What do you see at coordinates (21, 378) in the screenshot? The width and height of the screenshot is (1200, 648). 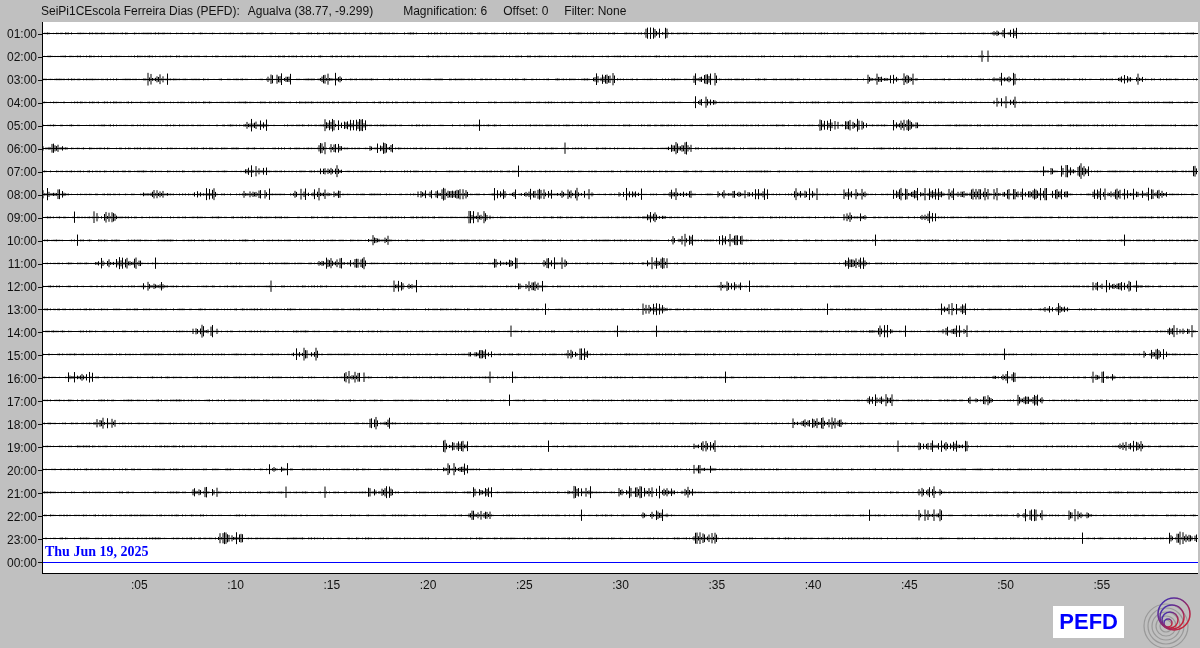 I see `hour-label: 16:00` at bounding box center [21, 378].